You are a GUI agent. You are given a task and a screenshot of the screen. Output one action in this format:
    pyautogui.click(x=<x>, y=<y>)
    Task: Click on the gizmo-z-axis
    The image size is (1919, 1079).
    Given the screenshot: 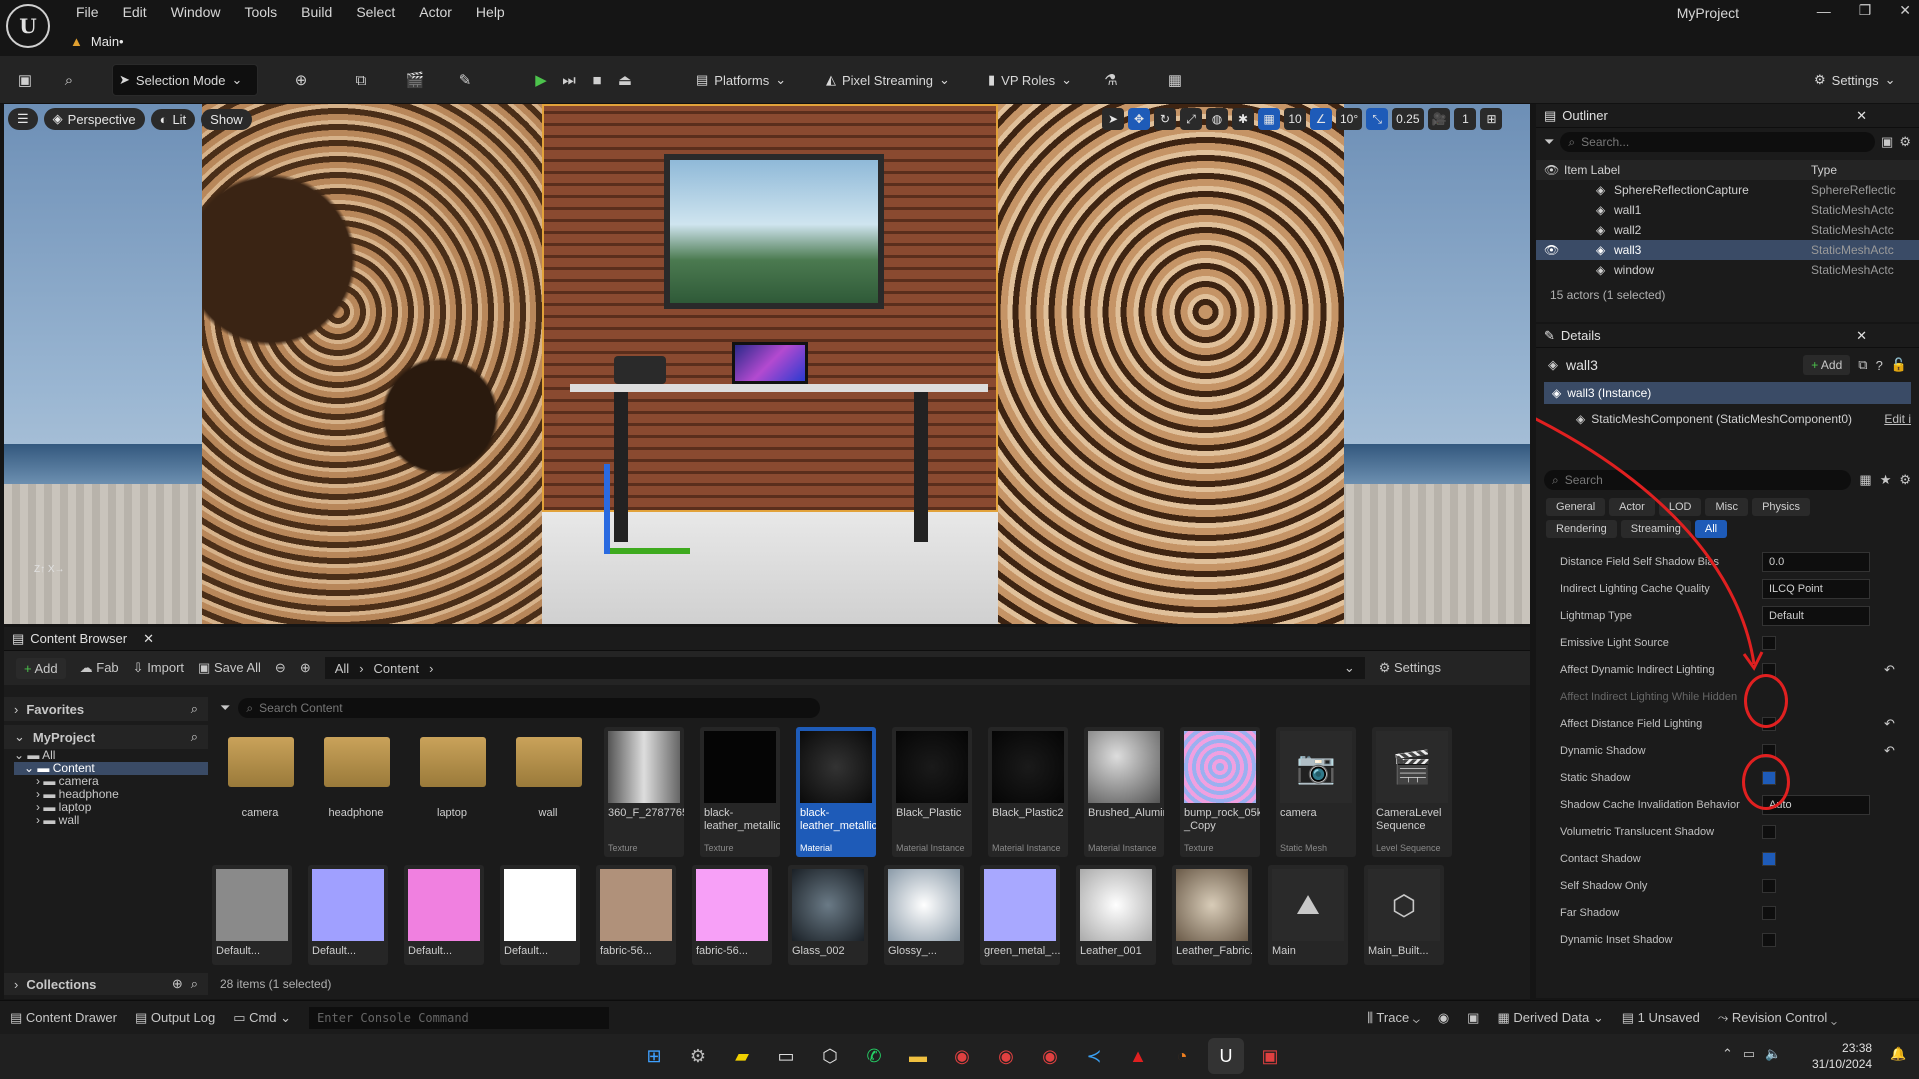 What is the action you would take?
    pyautogui.click(x=607, y=509)
    